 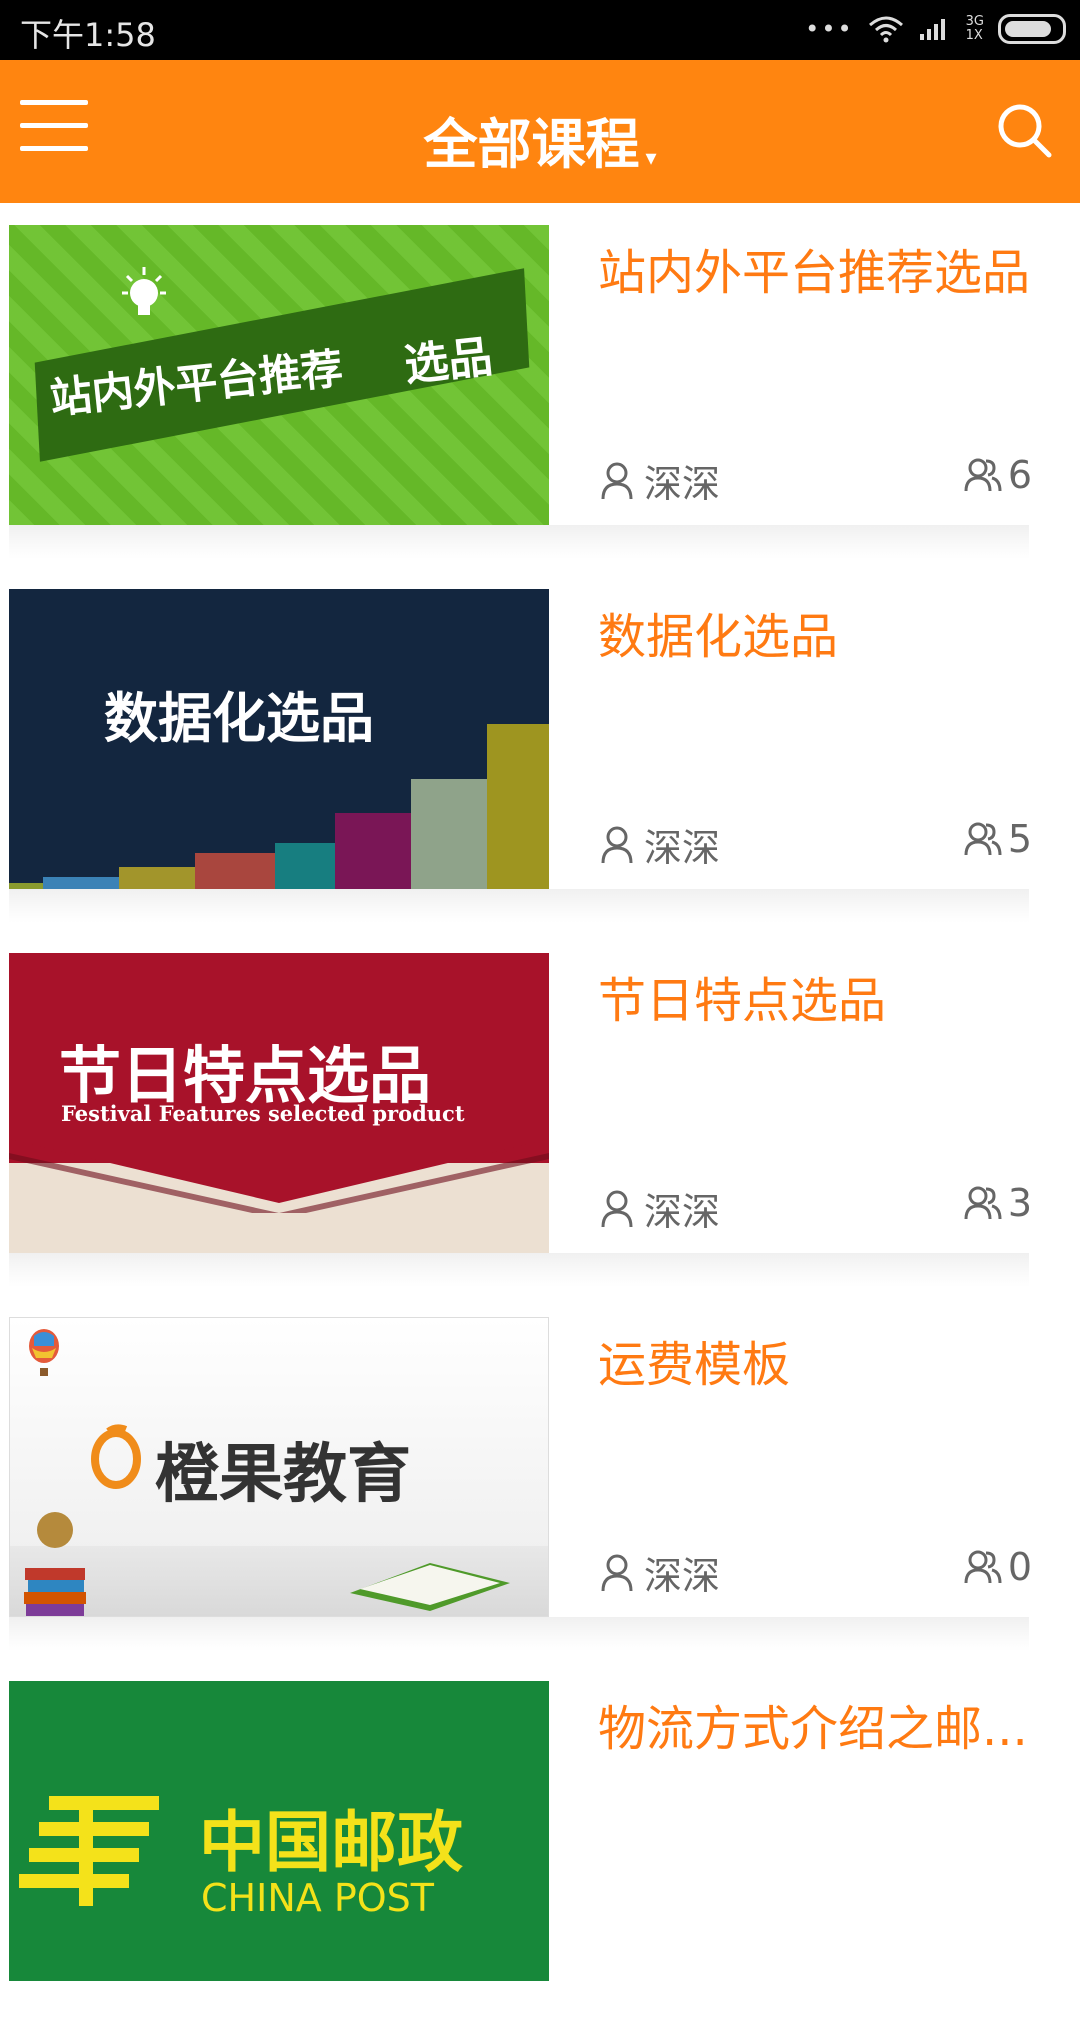 What do you see at coordinates (932, 29) in the screenshot?
I see `signal-icon` at bounding box center [932, 29].